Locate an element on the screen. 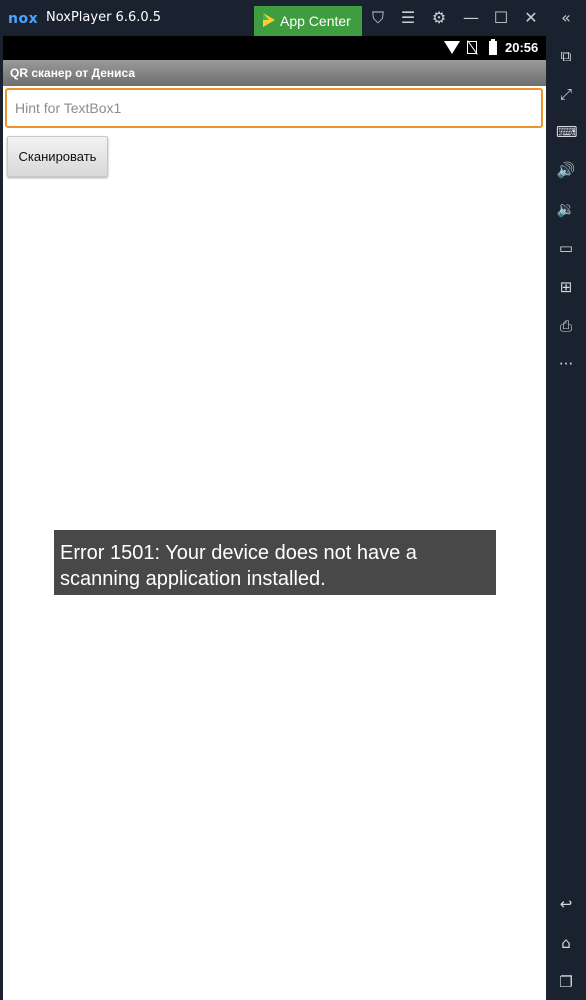 This screenshot has width=586, height=1000. multi-instance-icon: ⧉ is located at coordinates (566, 56).